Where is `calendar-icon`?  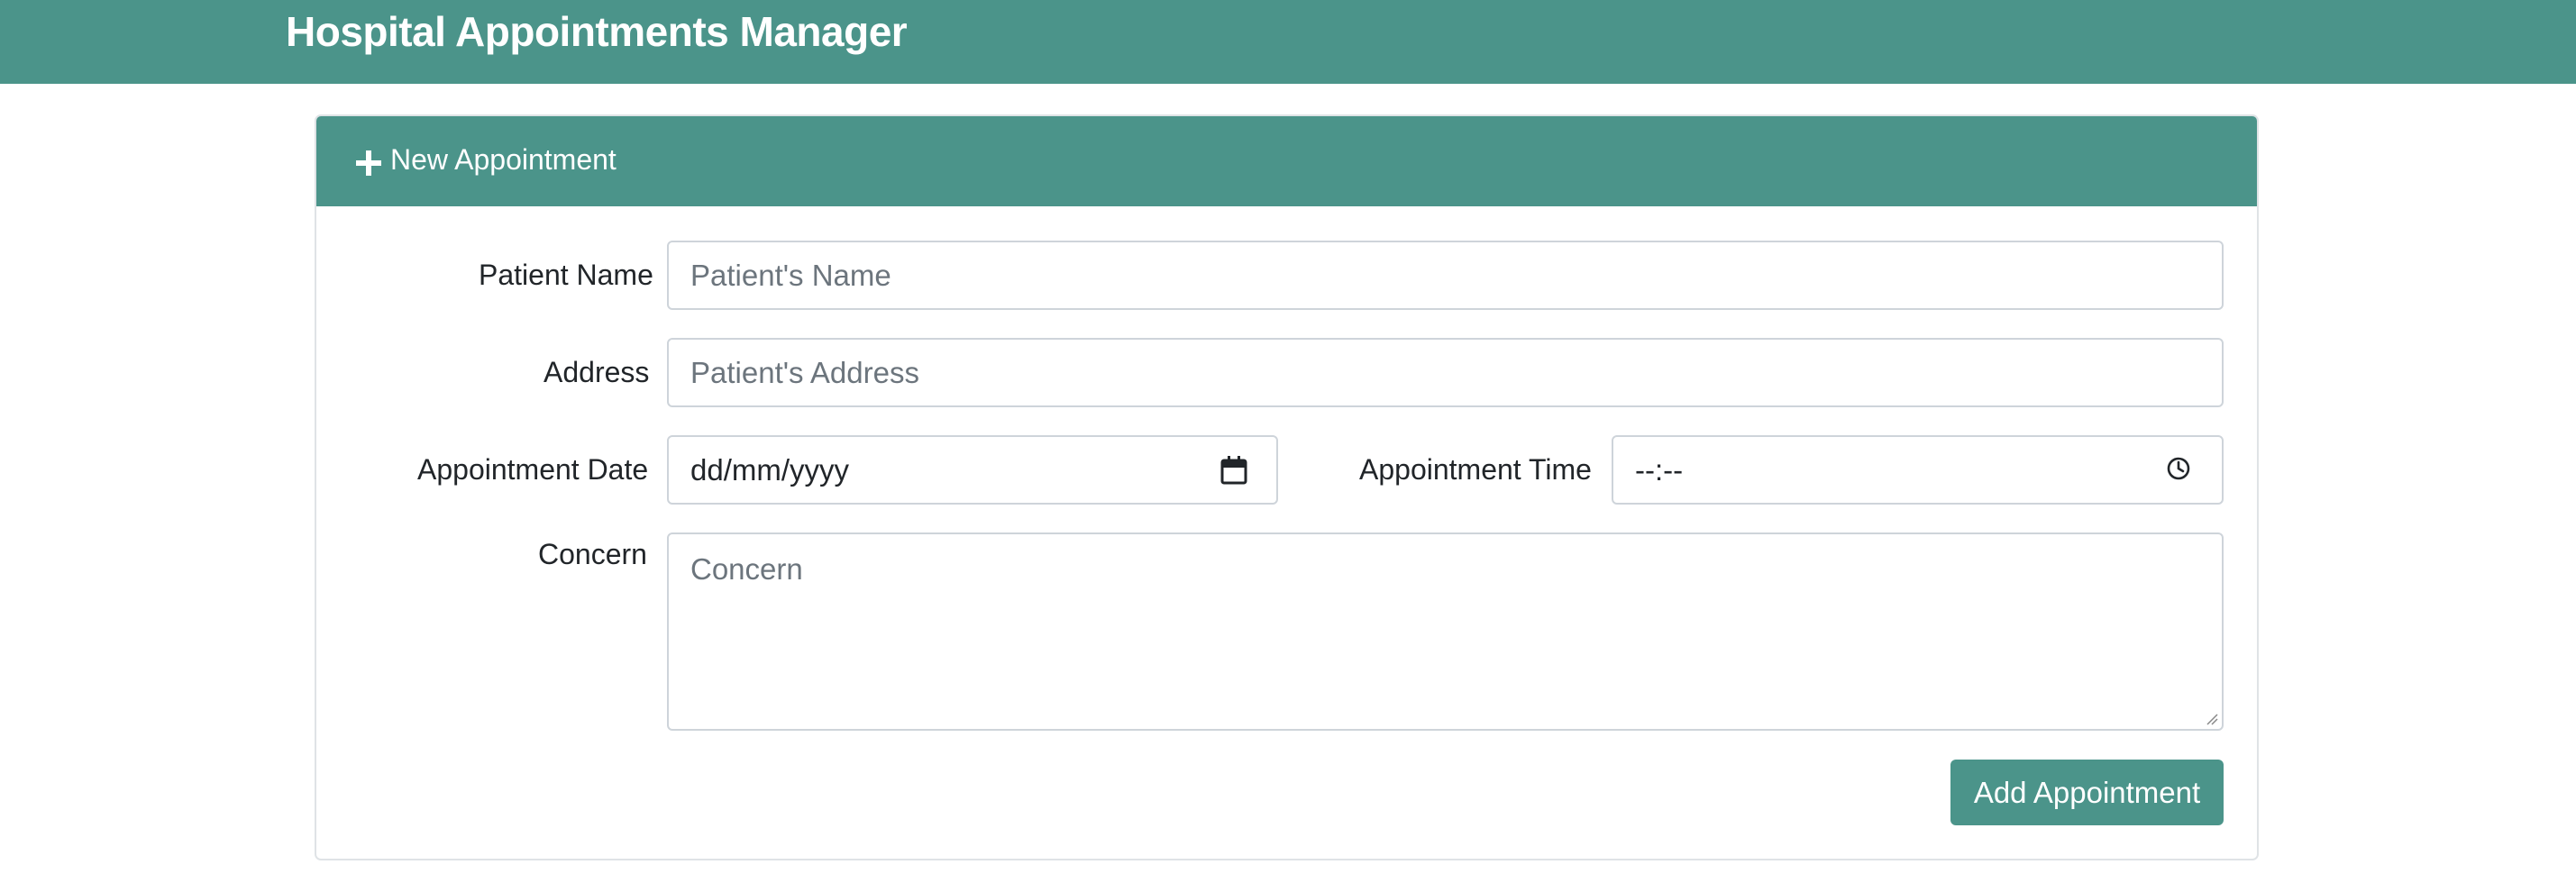
calendar-icon is located at coordinates (1233, 470).